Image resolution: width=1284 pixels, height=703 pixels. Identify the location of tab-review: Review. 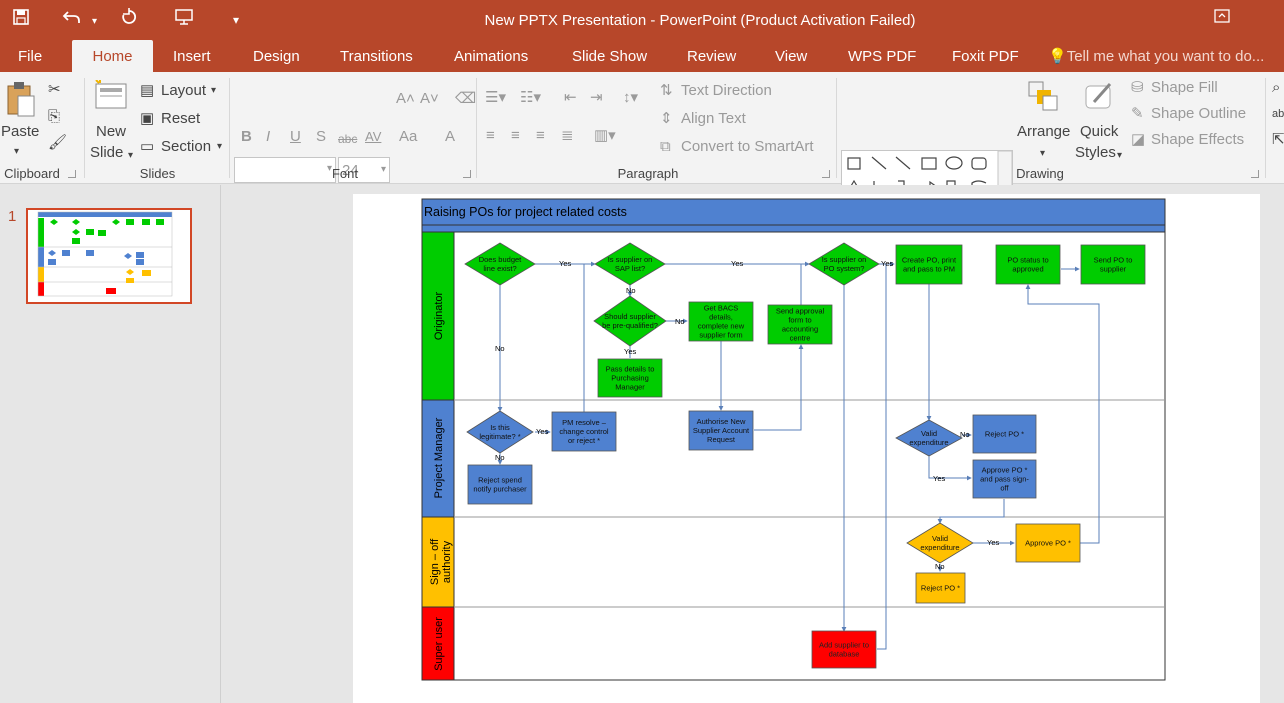
(711, 56).